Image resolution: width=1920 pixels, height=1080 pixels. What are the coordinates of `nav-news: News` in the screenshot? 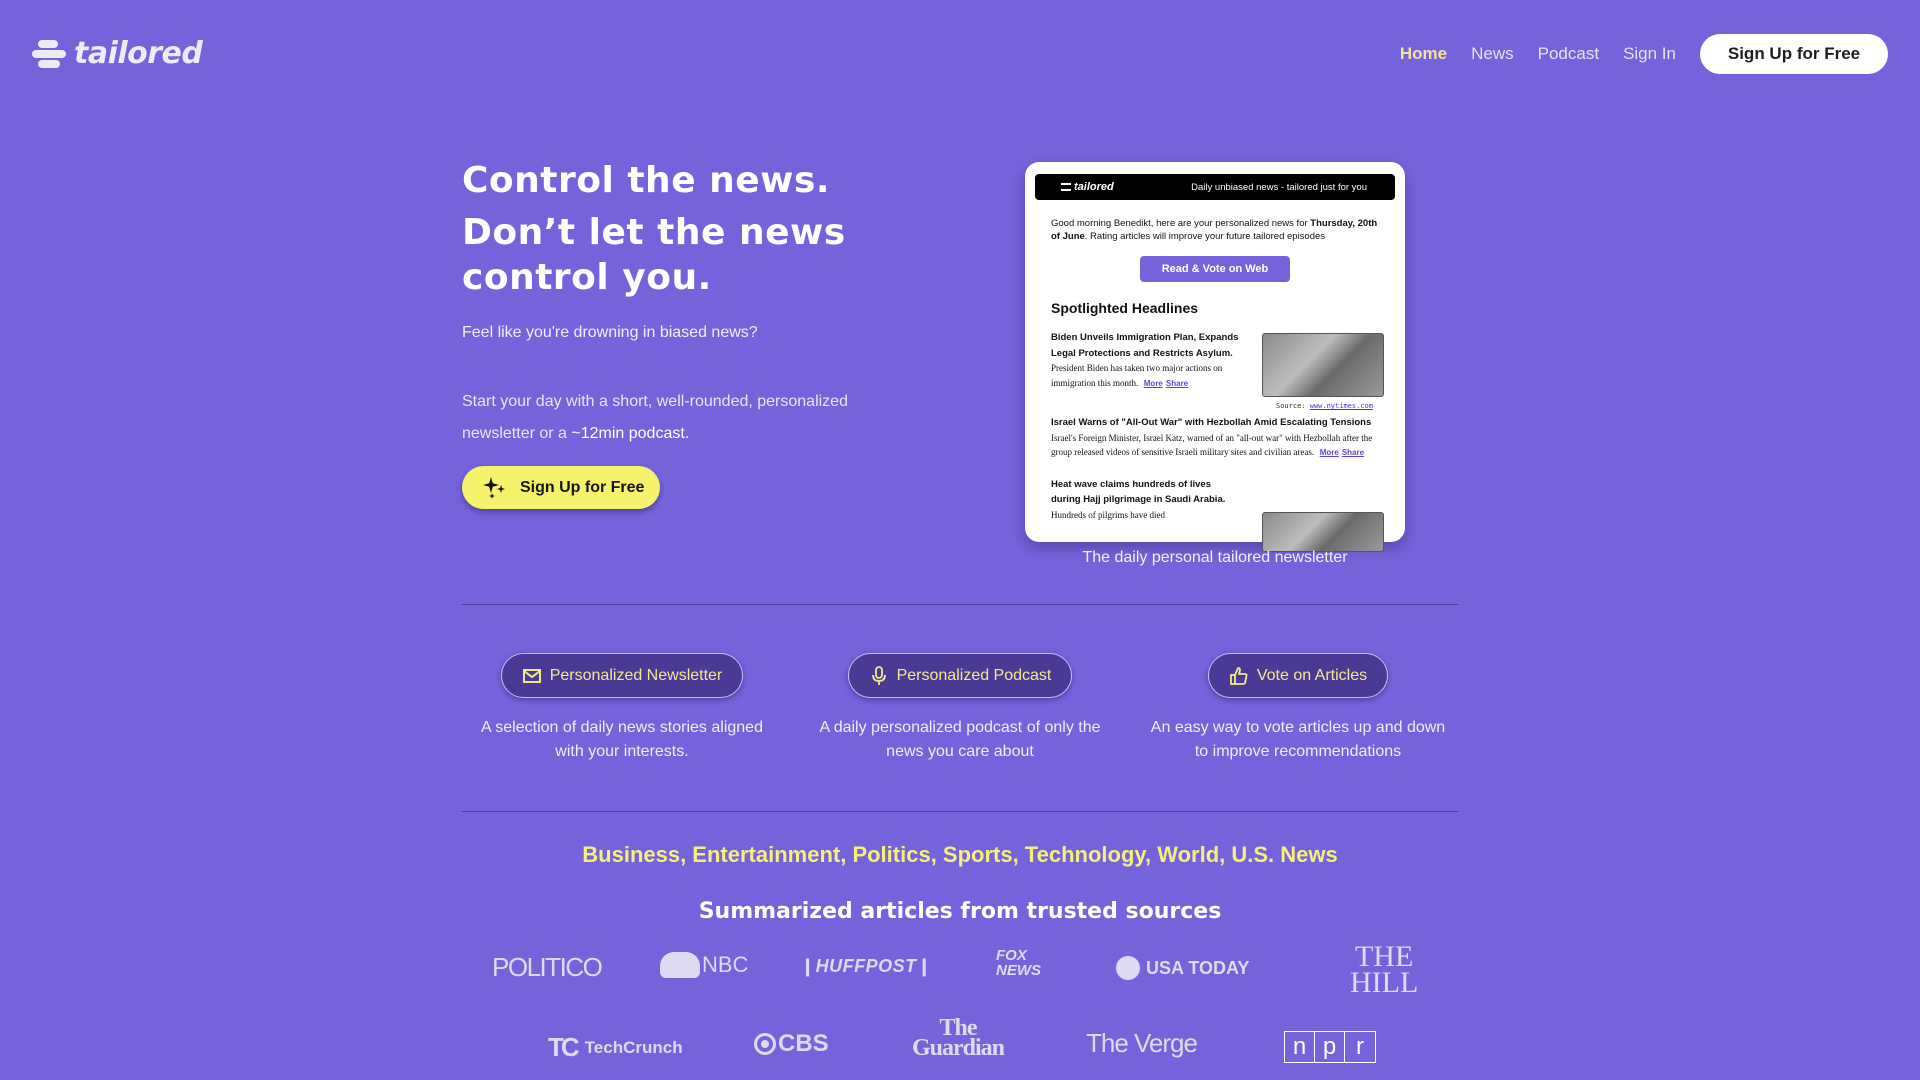 It's located at (1492, 54).